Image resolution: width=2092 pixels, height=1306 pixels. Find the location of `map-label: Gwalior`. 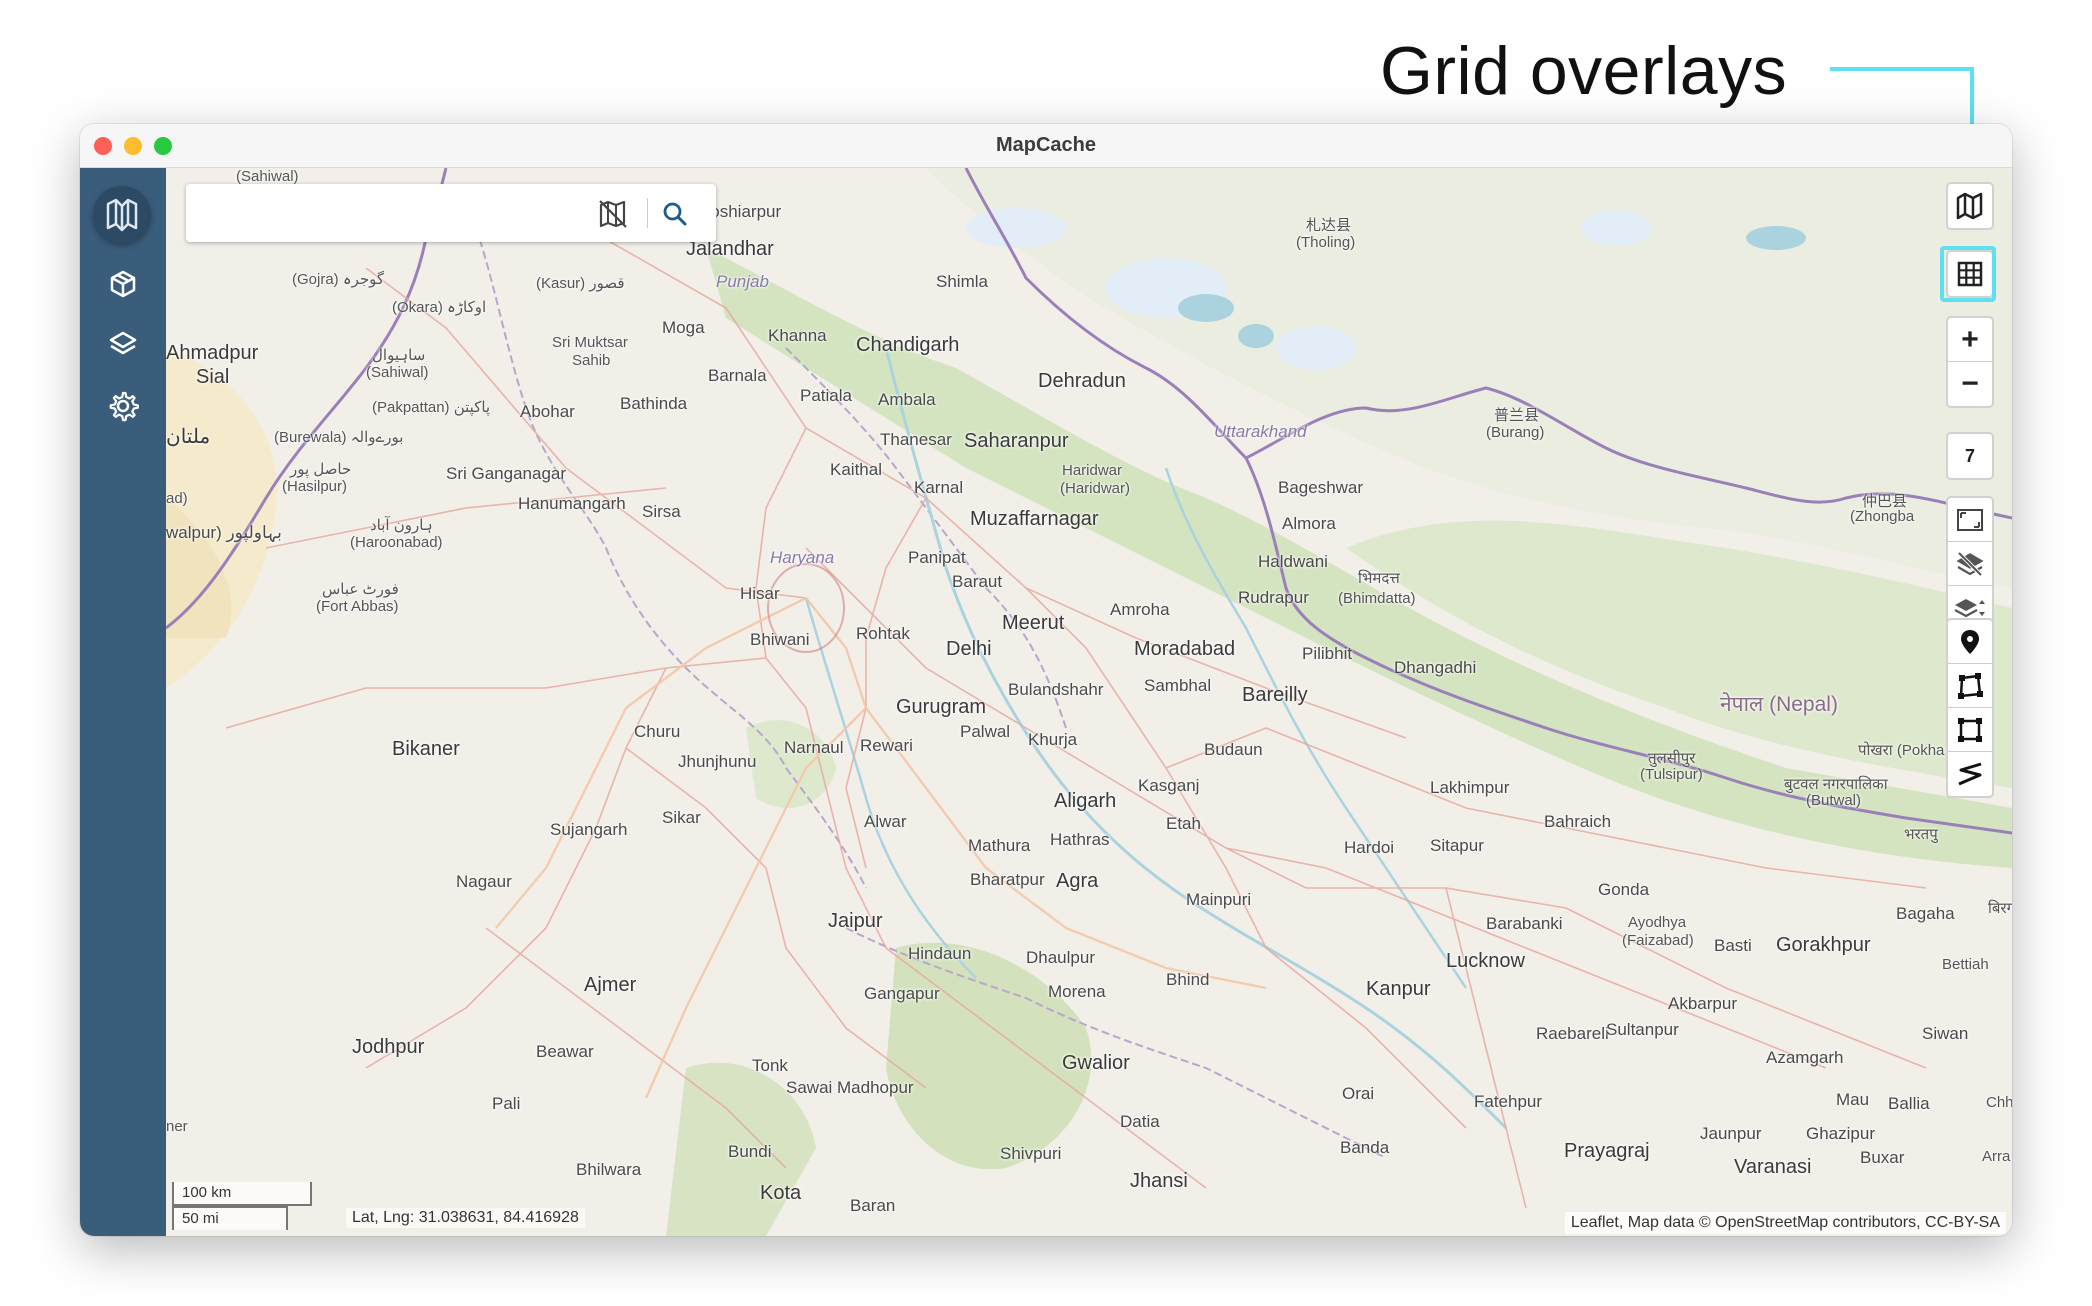

map-label: Gwalior is located at coordinates (1096, 1063).